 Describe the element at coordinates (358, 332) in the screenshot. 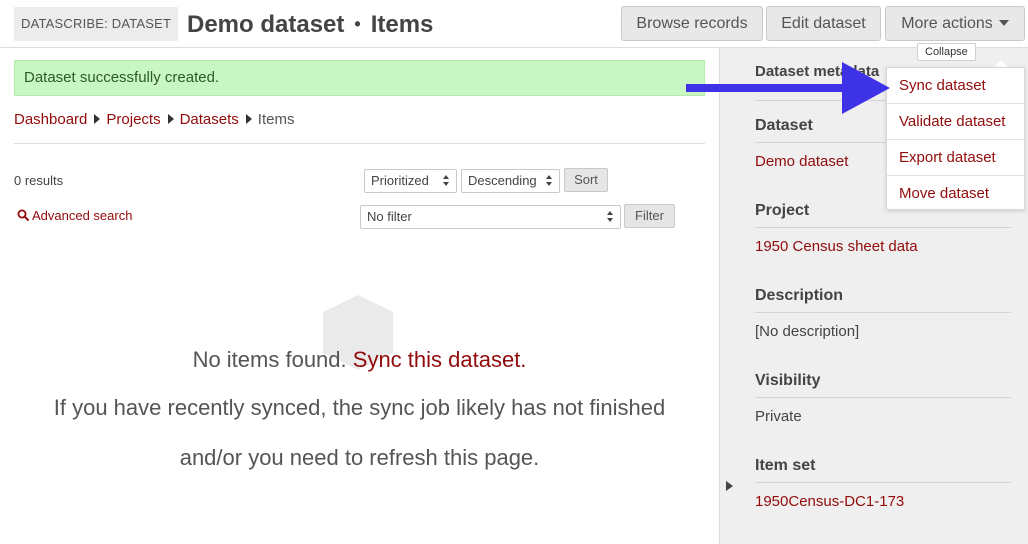

I see `boxes-icon` at that location.